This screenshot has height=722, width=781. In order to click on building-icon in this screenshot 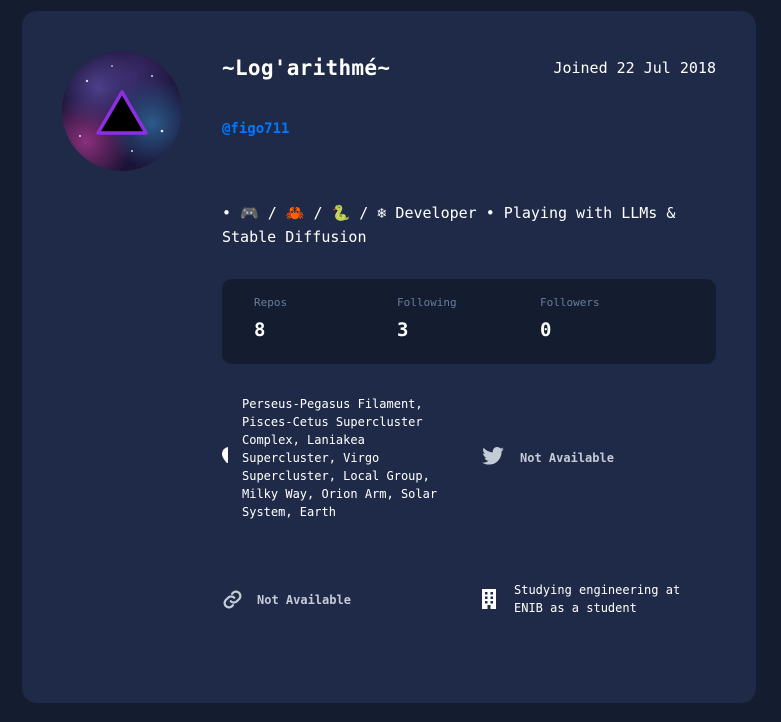, I will do `click(489, 601)`.